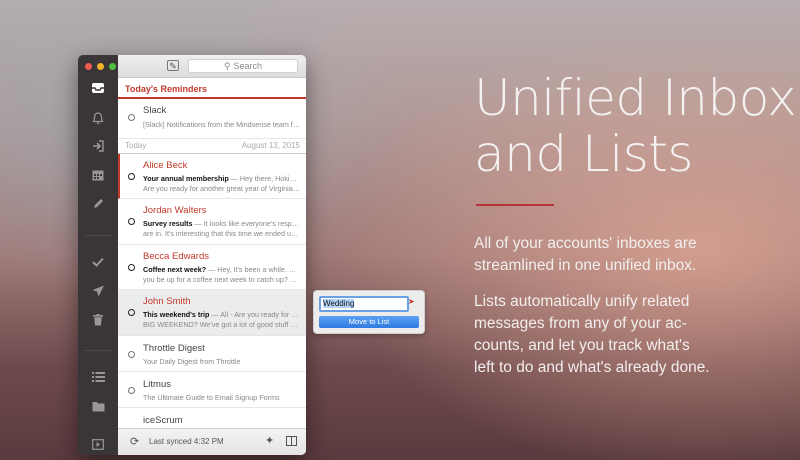 The image size is (800, 460). What do you see at coordinates (585, 265) in the screenshot?
I see `description-line: streamlined in one unified inbox.` at bounding box center [585, 265].